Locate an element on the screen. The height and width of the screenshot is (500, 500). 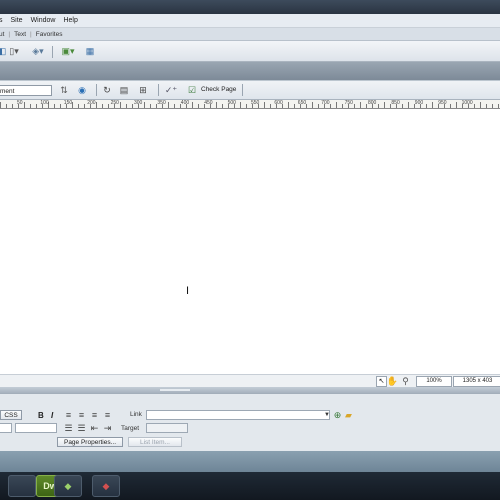
ruler-label: 450 is located at coordinates (208, 103).